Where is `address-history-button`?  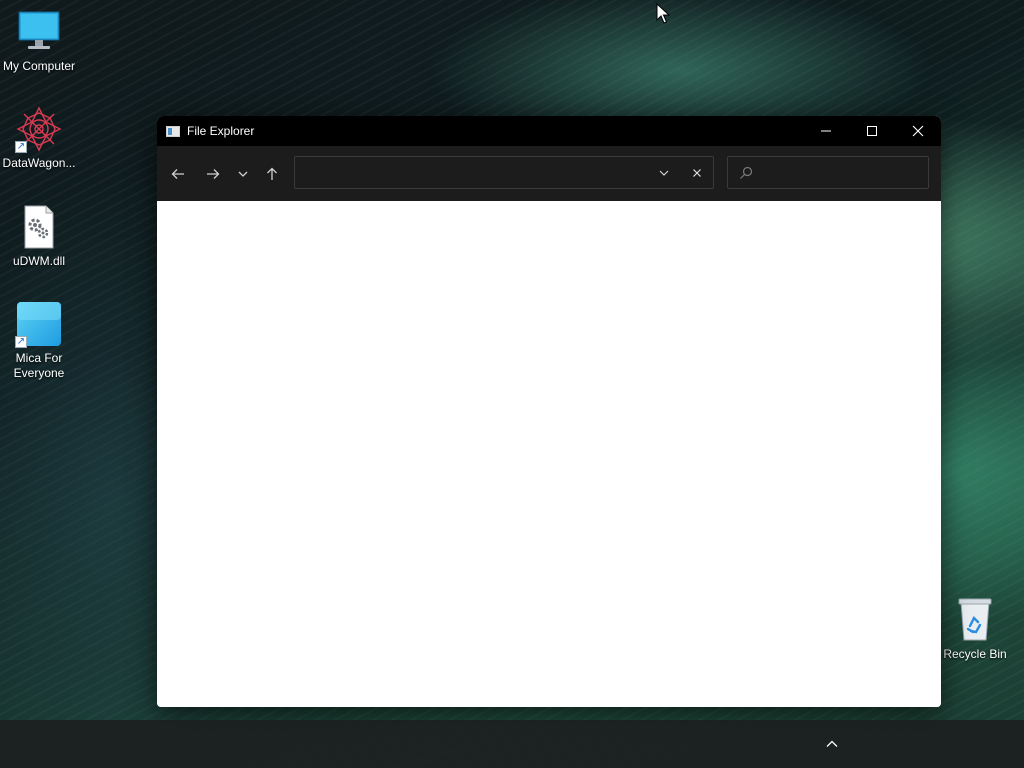 address-history-button is located at coordinates (664, 173).